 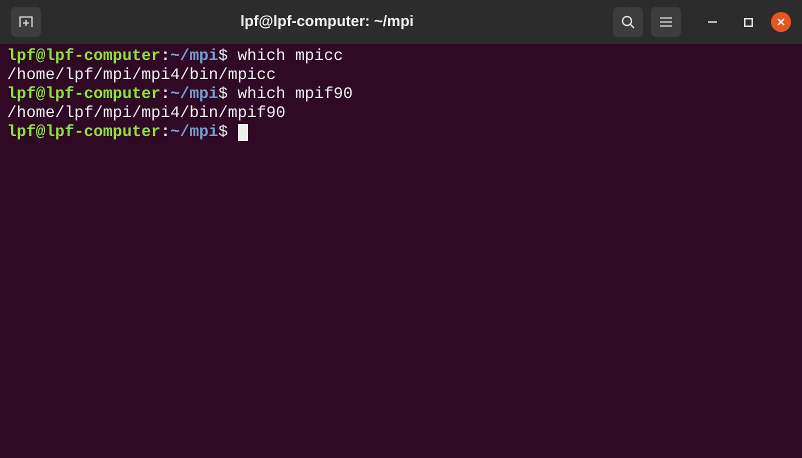 What do you see at coordinates (327, 22) in the screenshot?
I see `window-title: lpf@lpf-computer: ~/mpi` at bounding box center [327, 22].